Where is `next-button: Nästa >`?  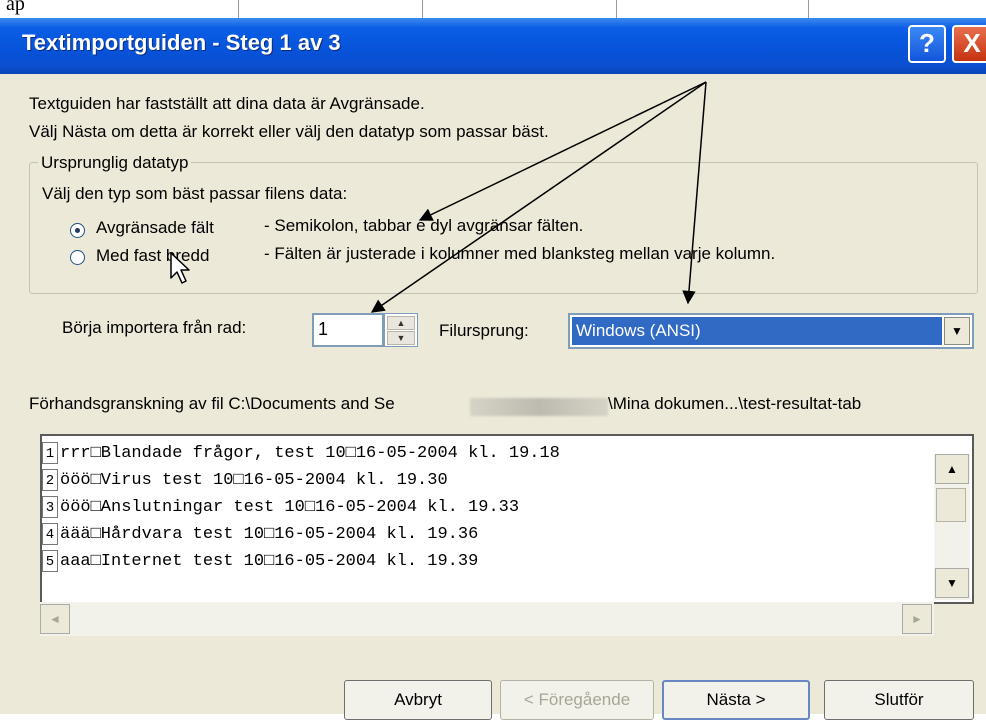 next-button: Nästa > is located at coordinates (736, 700).